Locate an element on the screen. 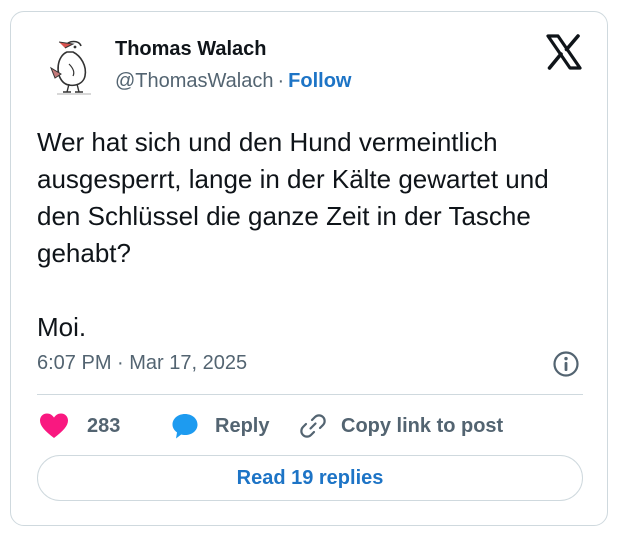  x-logo-icon is located at coordinates (564, 52).